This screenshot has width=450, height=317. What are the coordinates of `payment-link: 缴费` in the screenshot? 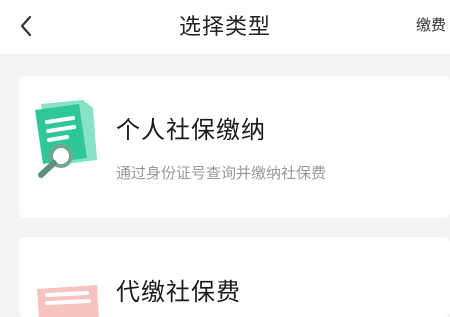 It's located at (431, 24).